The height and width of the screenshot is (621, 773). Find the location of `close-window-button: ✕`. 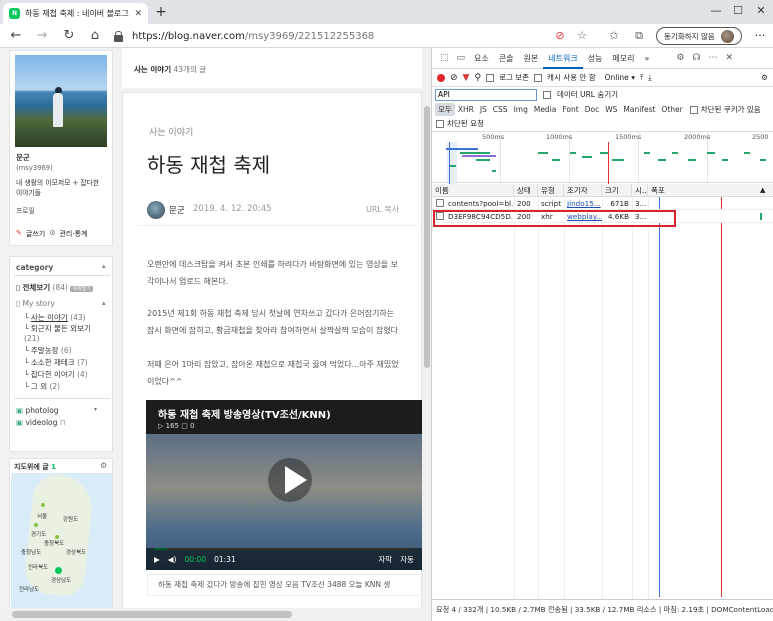

close-window-button: ✕ is located at coordinates (761, 11).